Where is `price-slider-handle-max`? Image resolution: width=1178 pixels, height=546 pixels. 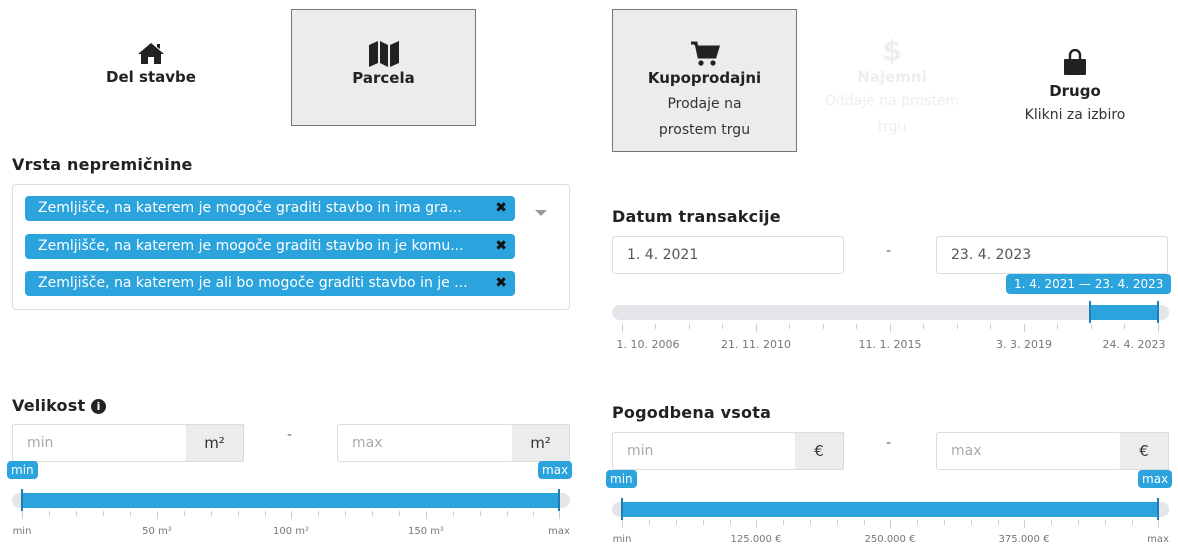 price-slider-handle-max is located at coordinates (1158, 509).